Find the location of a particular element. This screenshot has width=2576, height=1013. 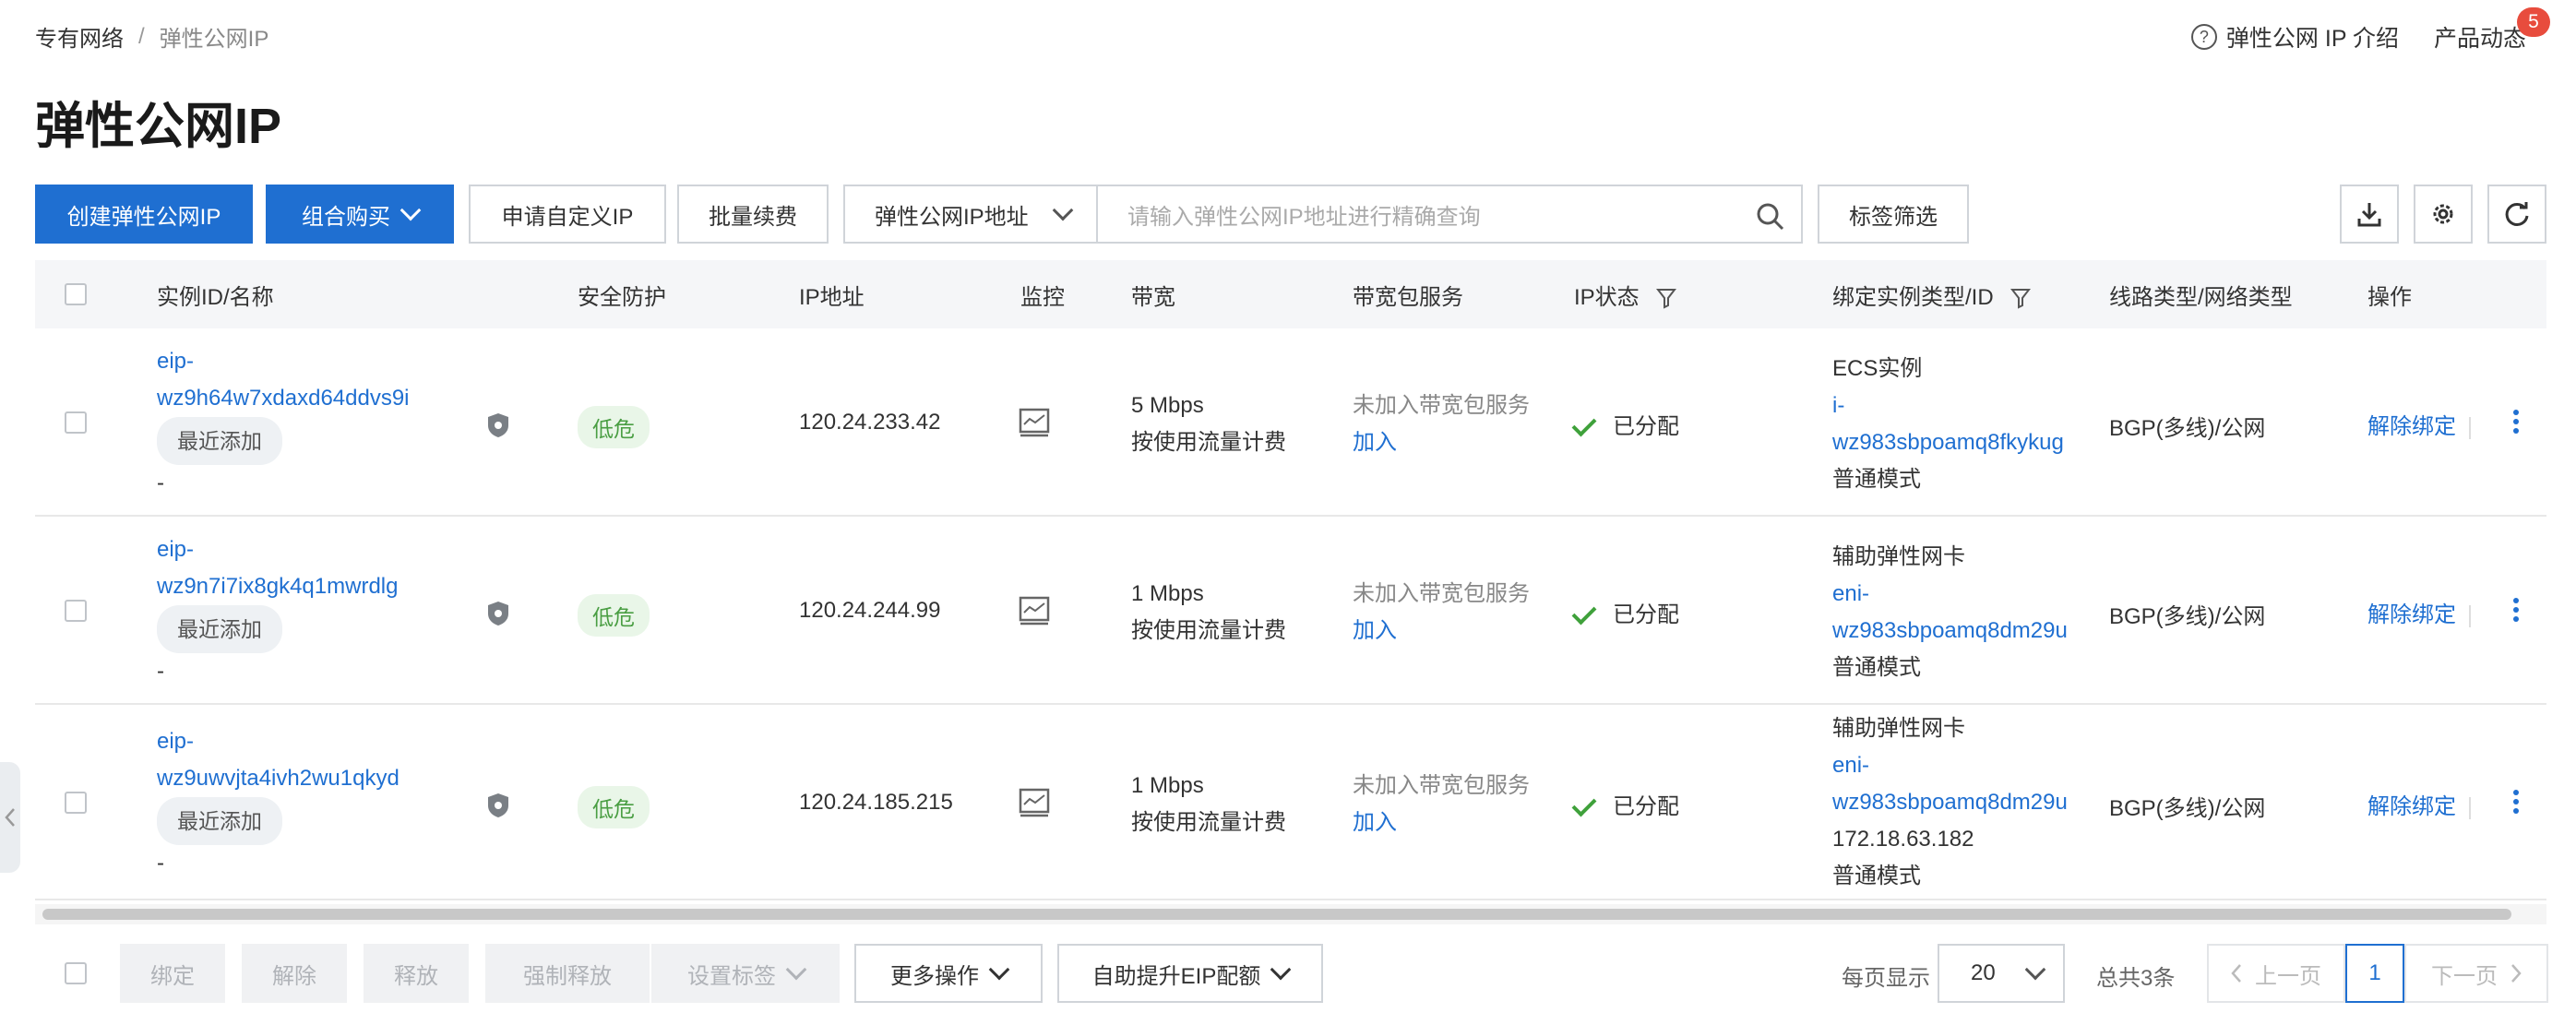

unbind-button: 解除 is located at coordinates (294, 973).